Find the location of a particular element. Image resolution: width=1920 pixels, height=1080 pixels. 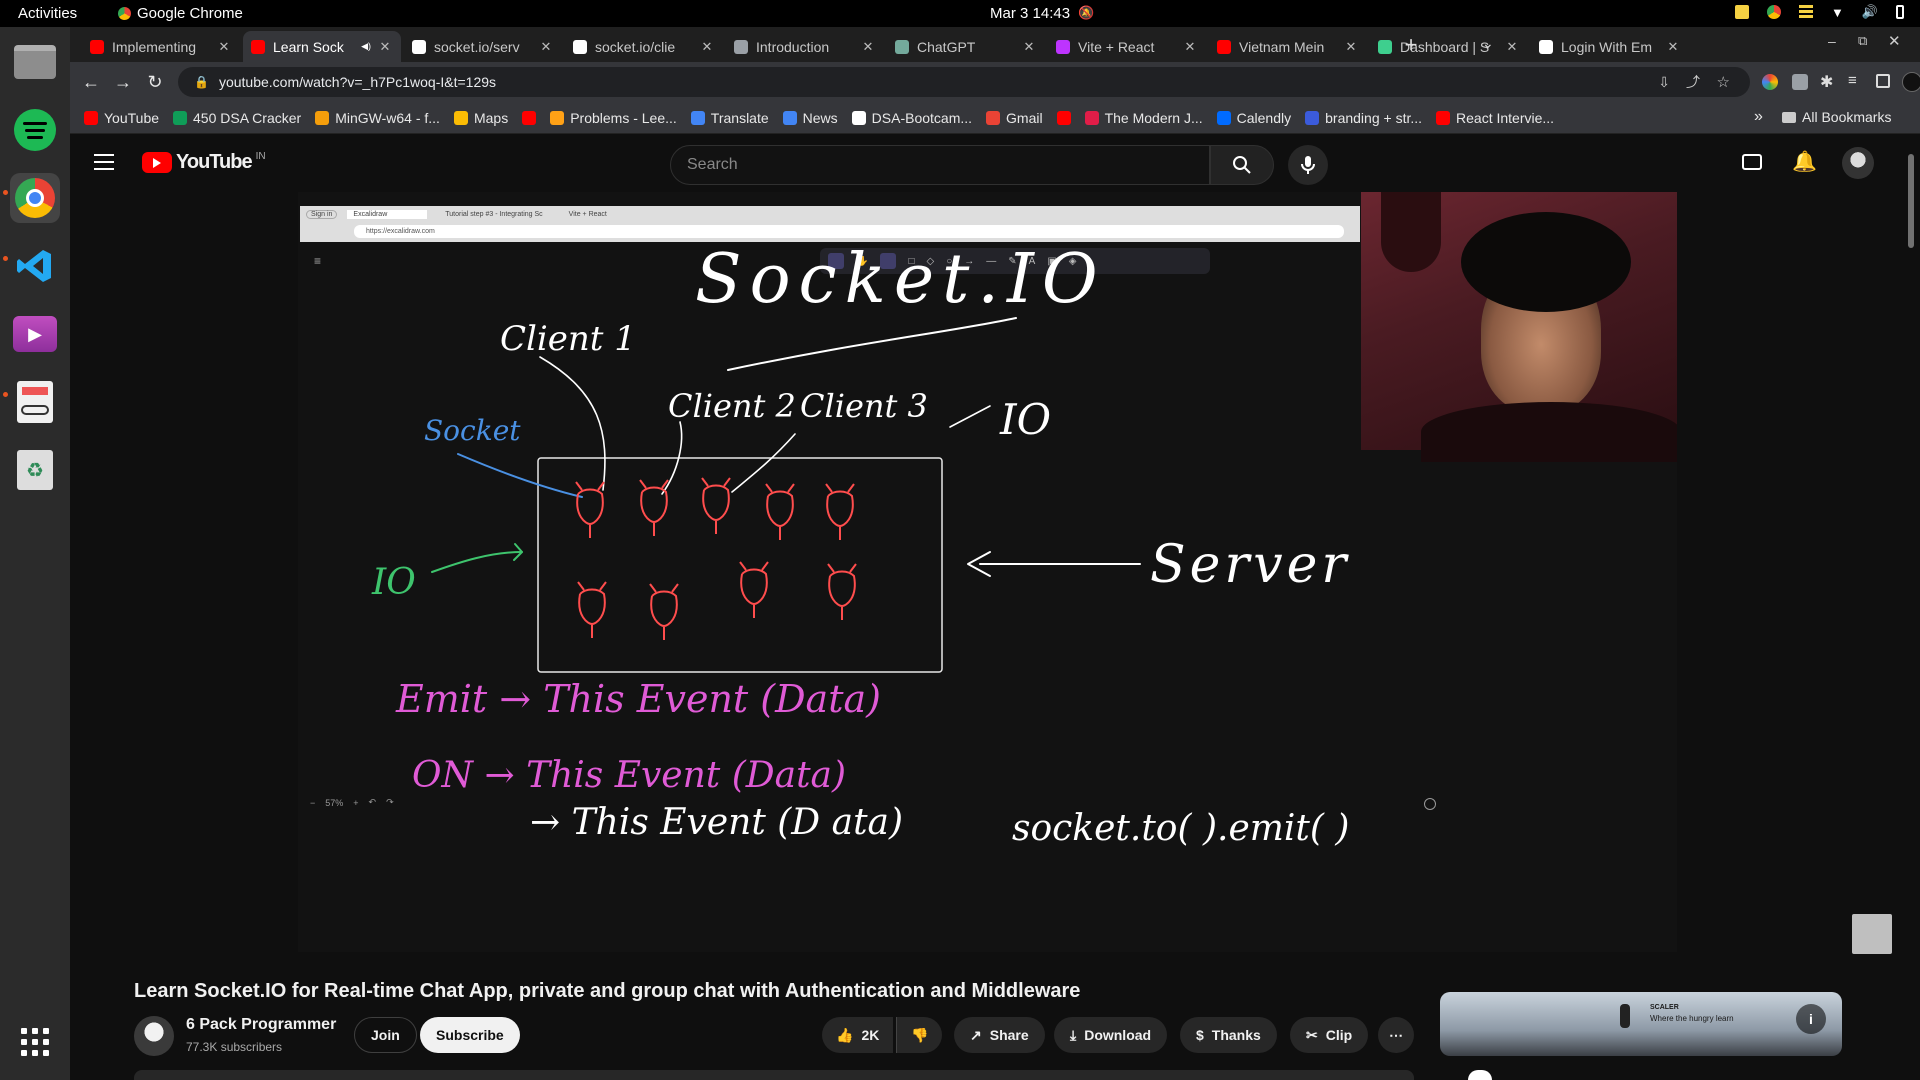

bookmark-item: YouTube is located at coordinates (121, 118).